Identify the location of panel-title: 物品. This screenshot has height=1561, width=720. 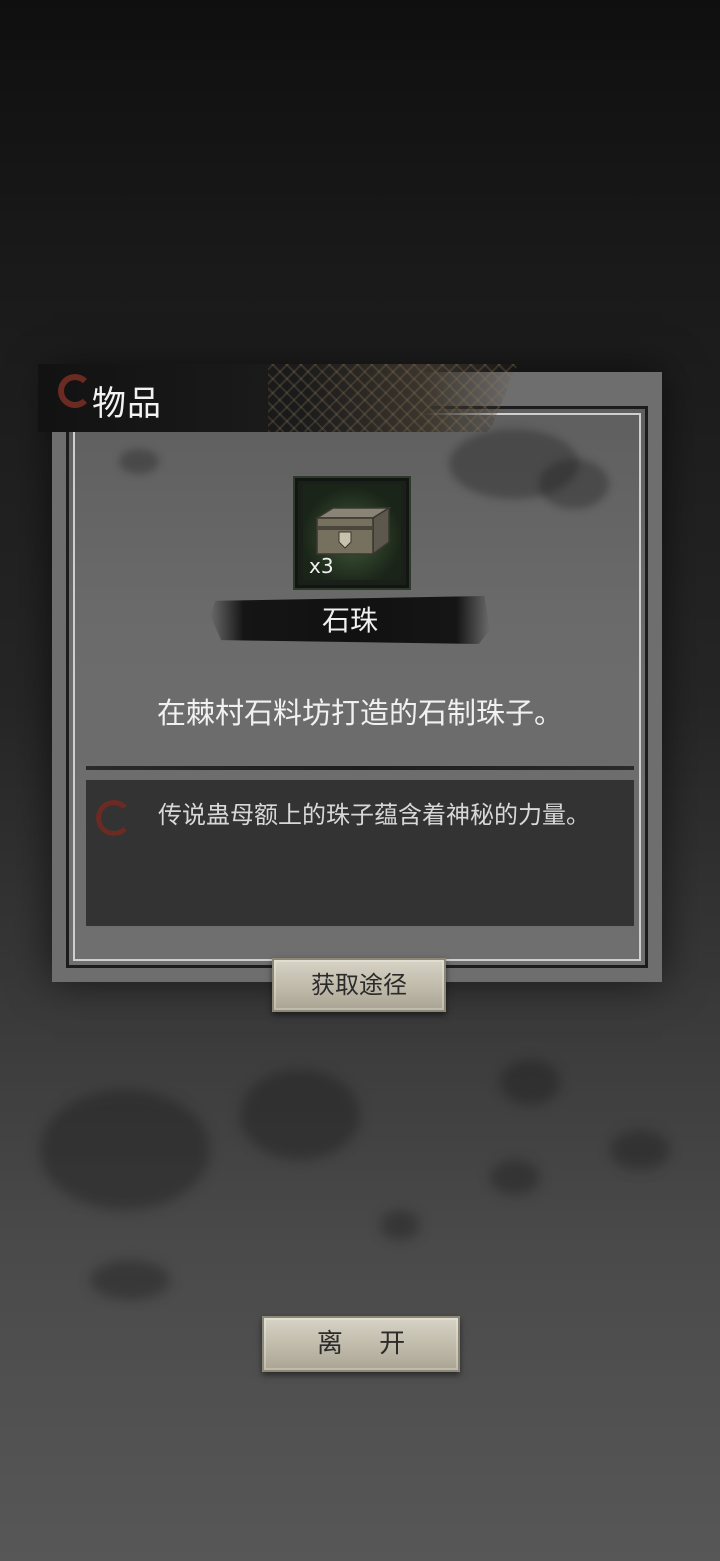
(127, 404).